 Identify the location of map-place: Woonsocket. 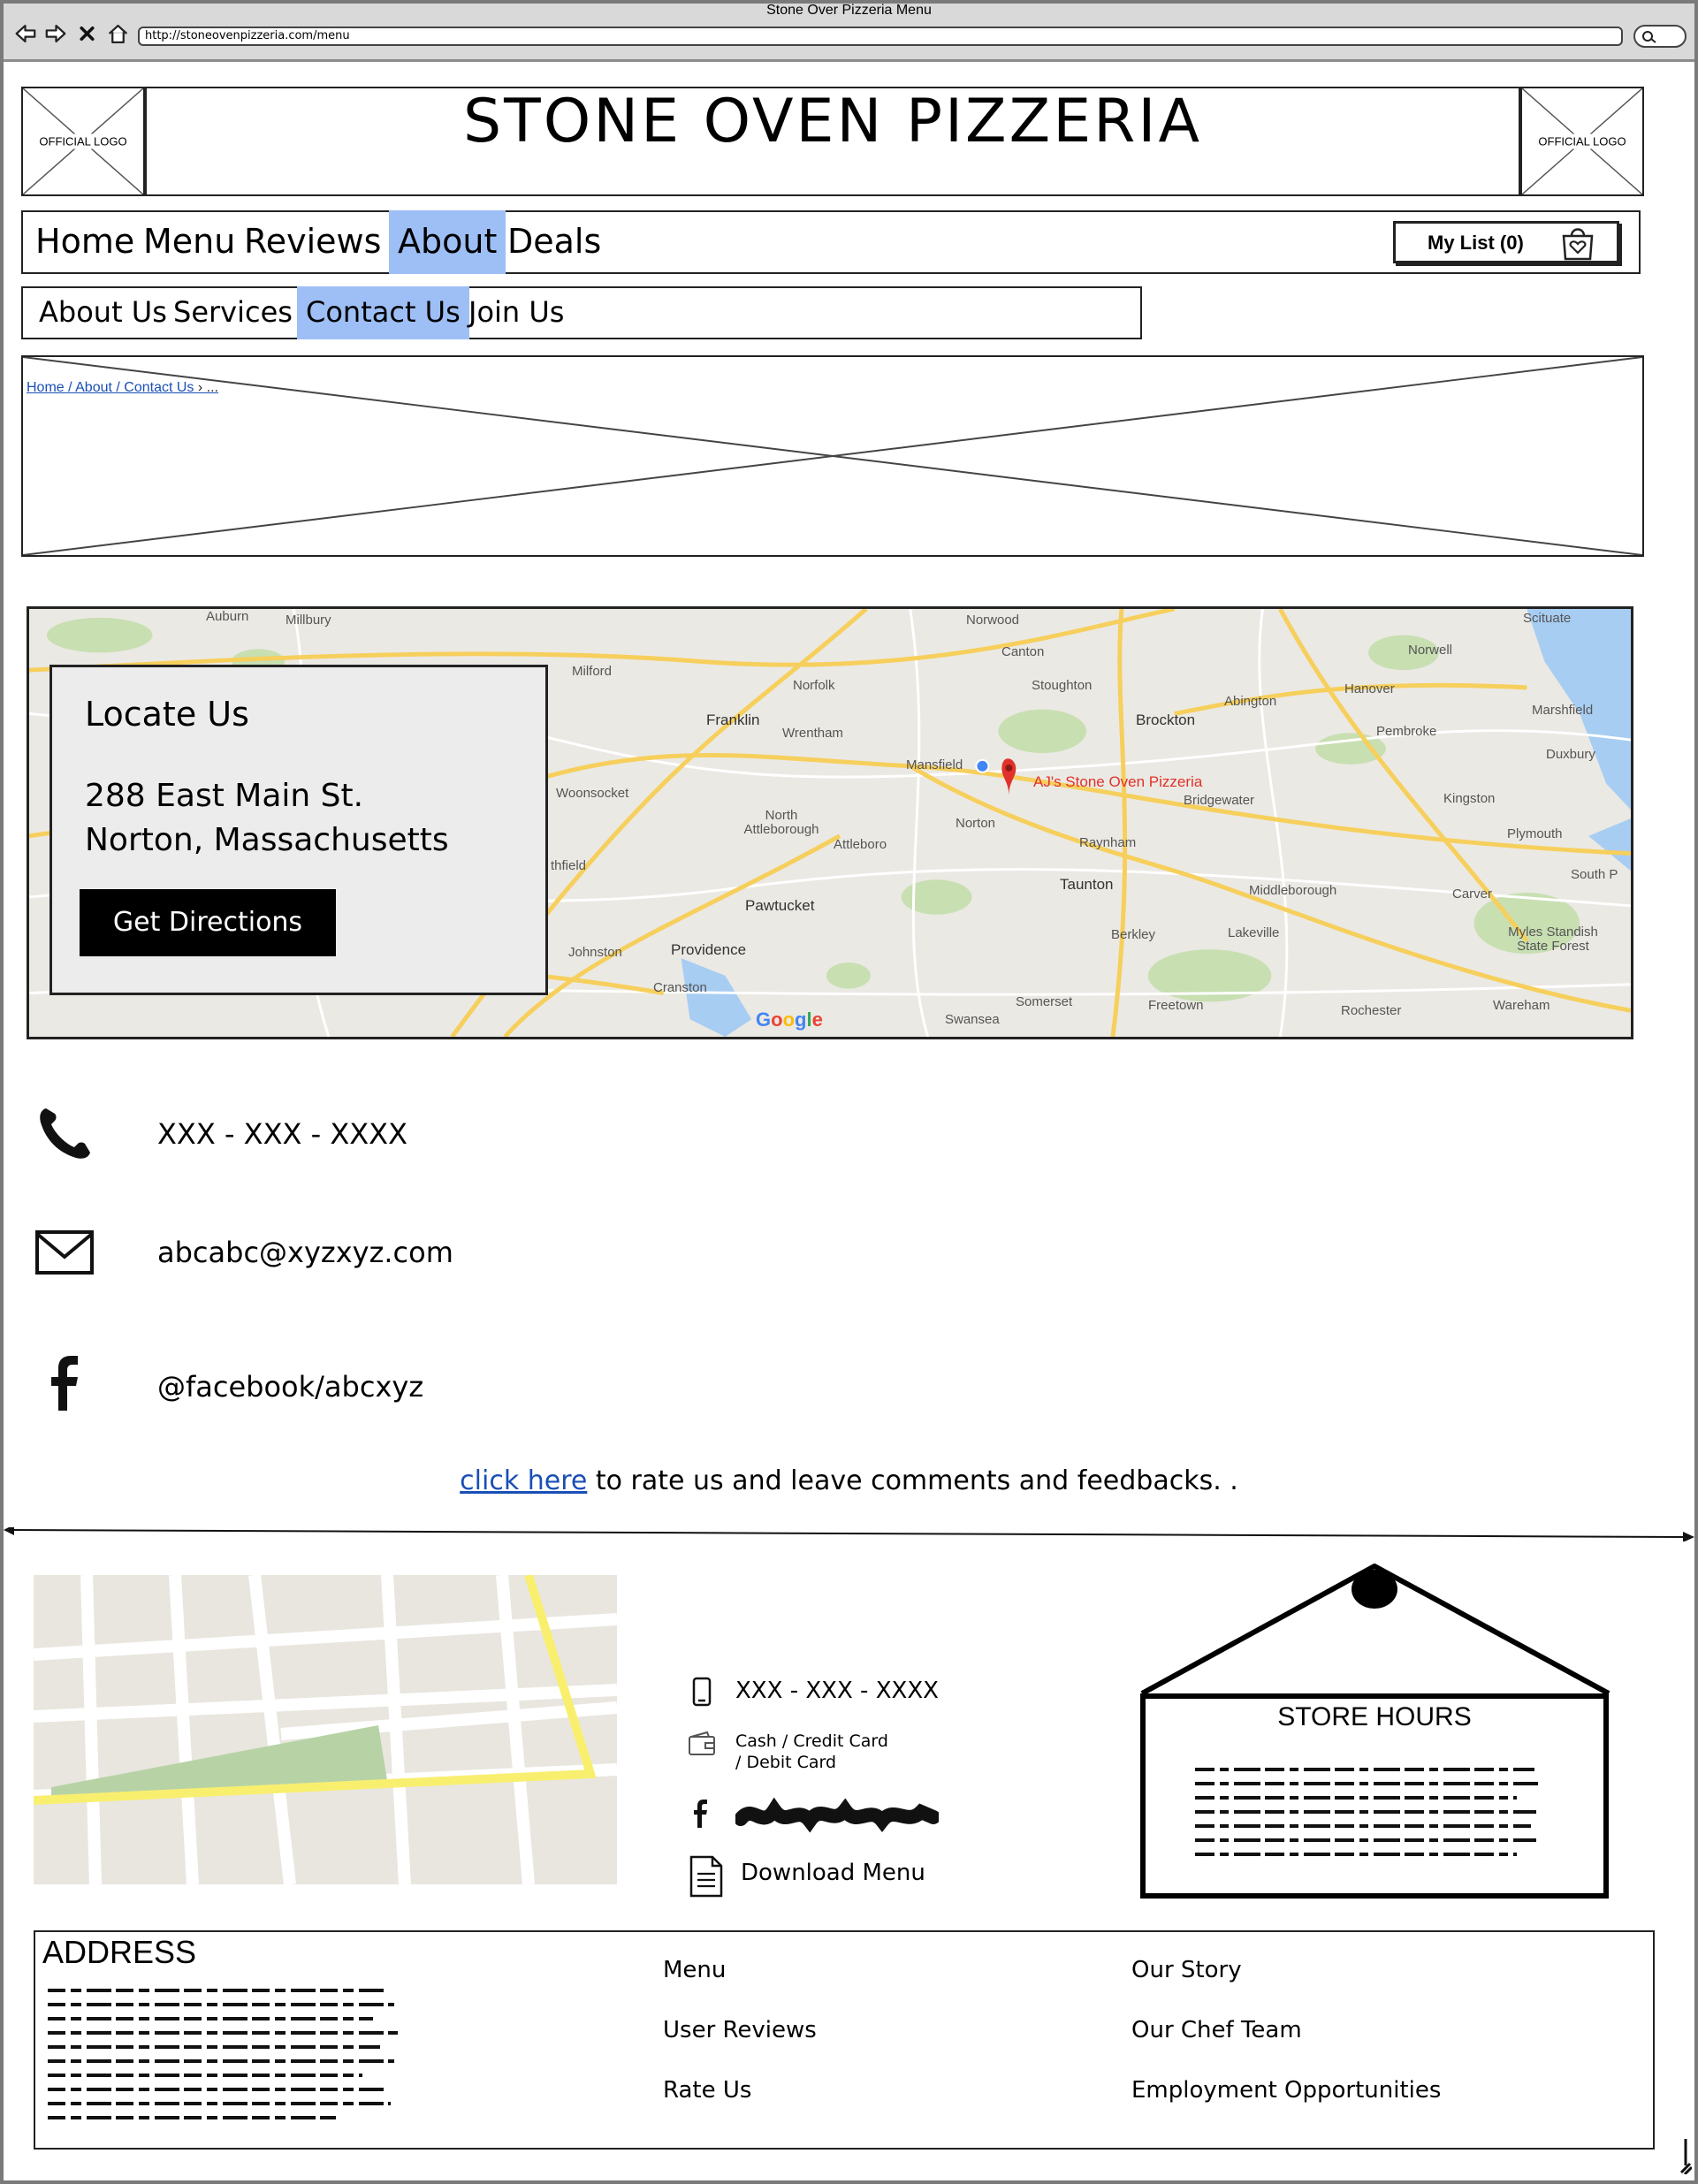
(593, 793).